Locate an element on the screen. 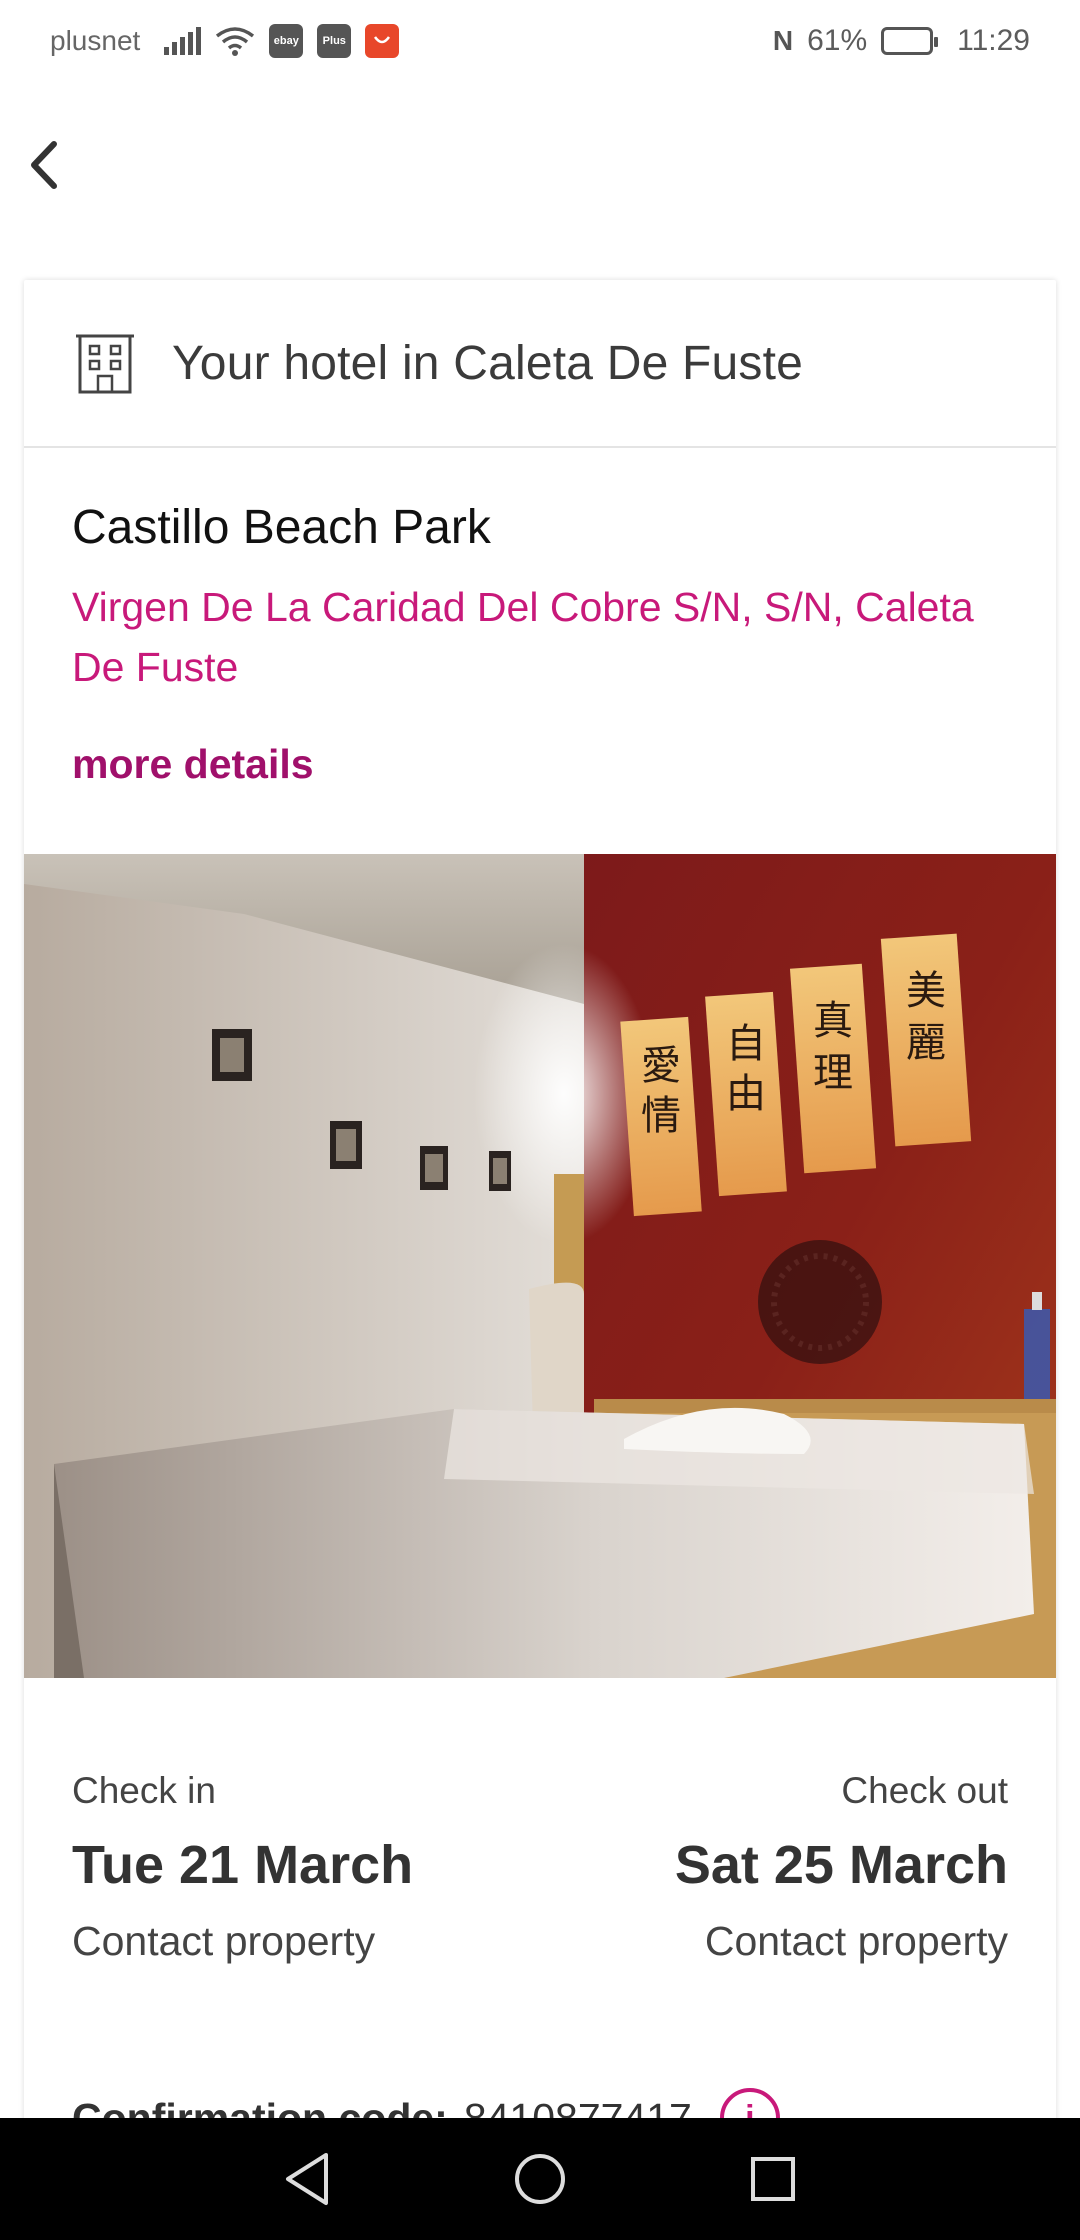 The image size is (1080, 2240). system-nav-bar is located at coordinates (540, 2179).